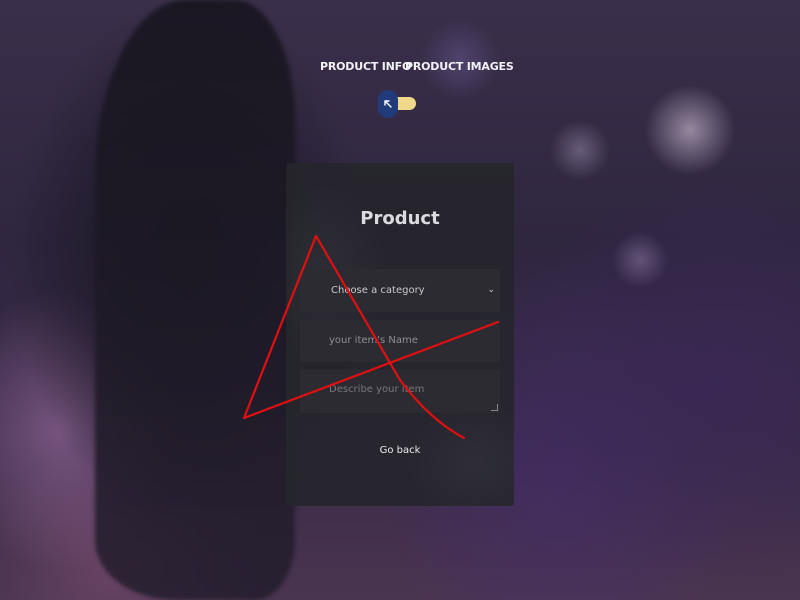  What do you see at coordinates (377, 389) in the screenshot?
I see `item-description-placeholder: Describe your item` at bounding box center [377, 389].